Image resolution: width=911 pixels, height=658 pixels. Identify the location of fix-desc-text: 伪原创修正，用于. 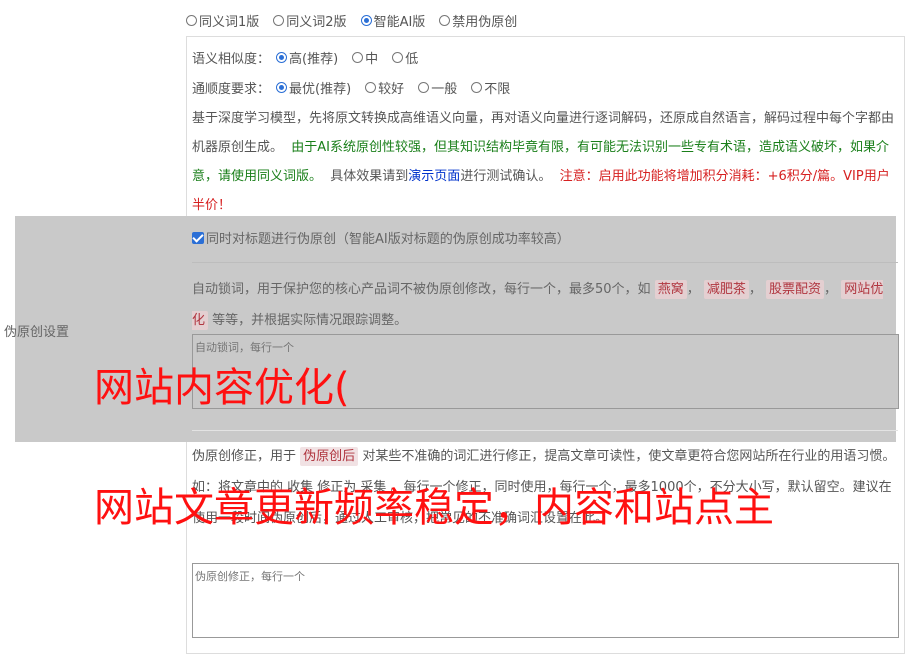
(244, 456).